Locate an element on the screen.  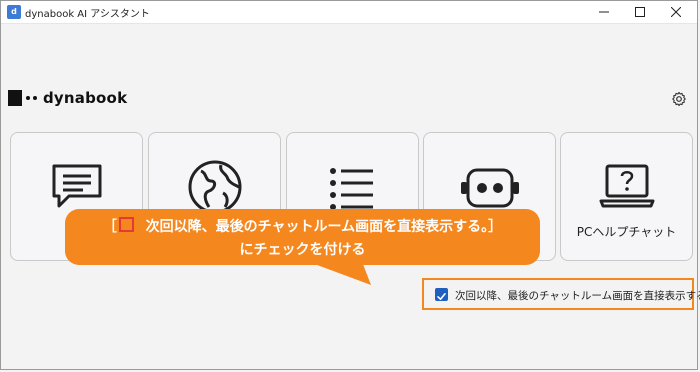
brand-dots-icon is located at coordinates (31, 98).